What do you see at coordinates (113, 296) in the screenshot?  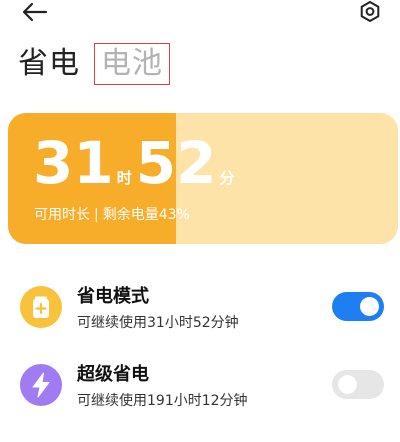 I see `power-saving-mode-title: 省电模式` at bounding box center [113, 296].